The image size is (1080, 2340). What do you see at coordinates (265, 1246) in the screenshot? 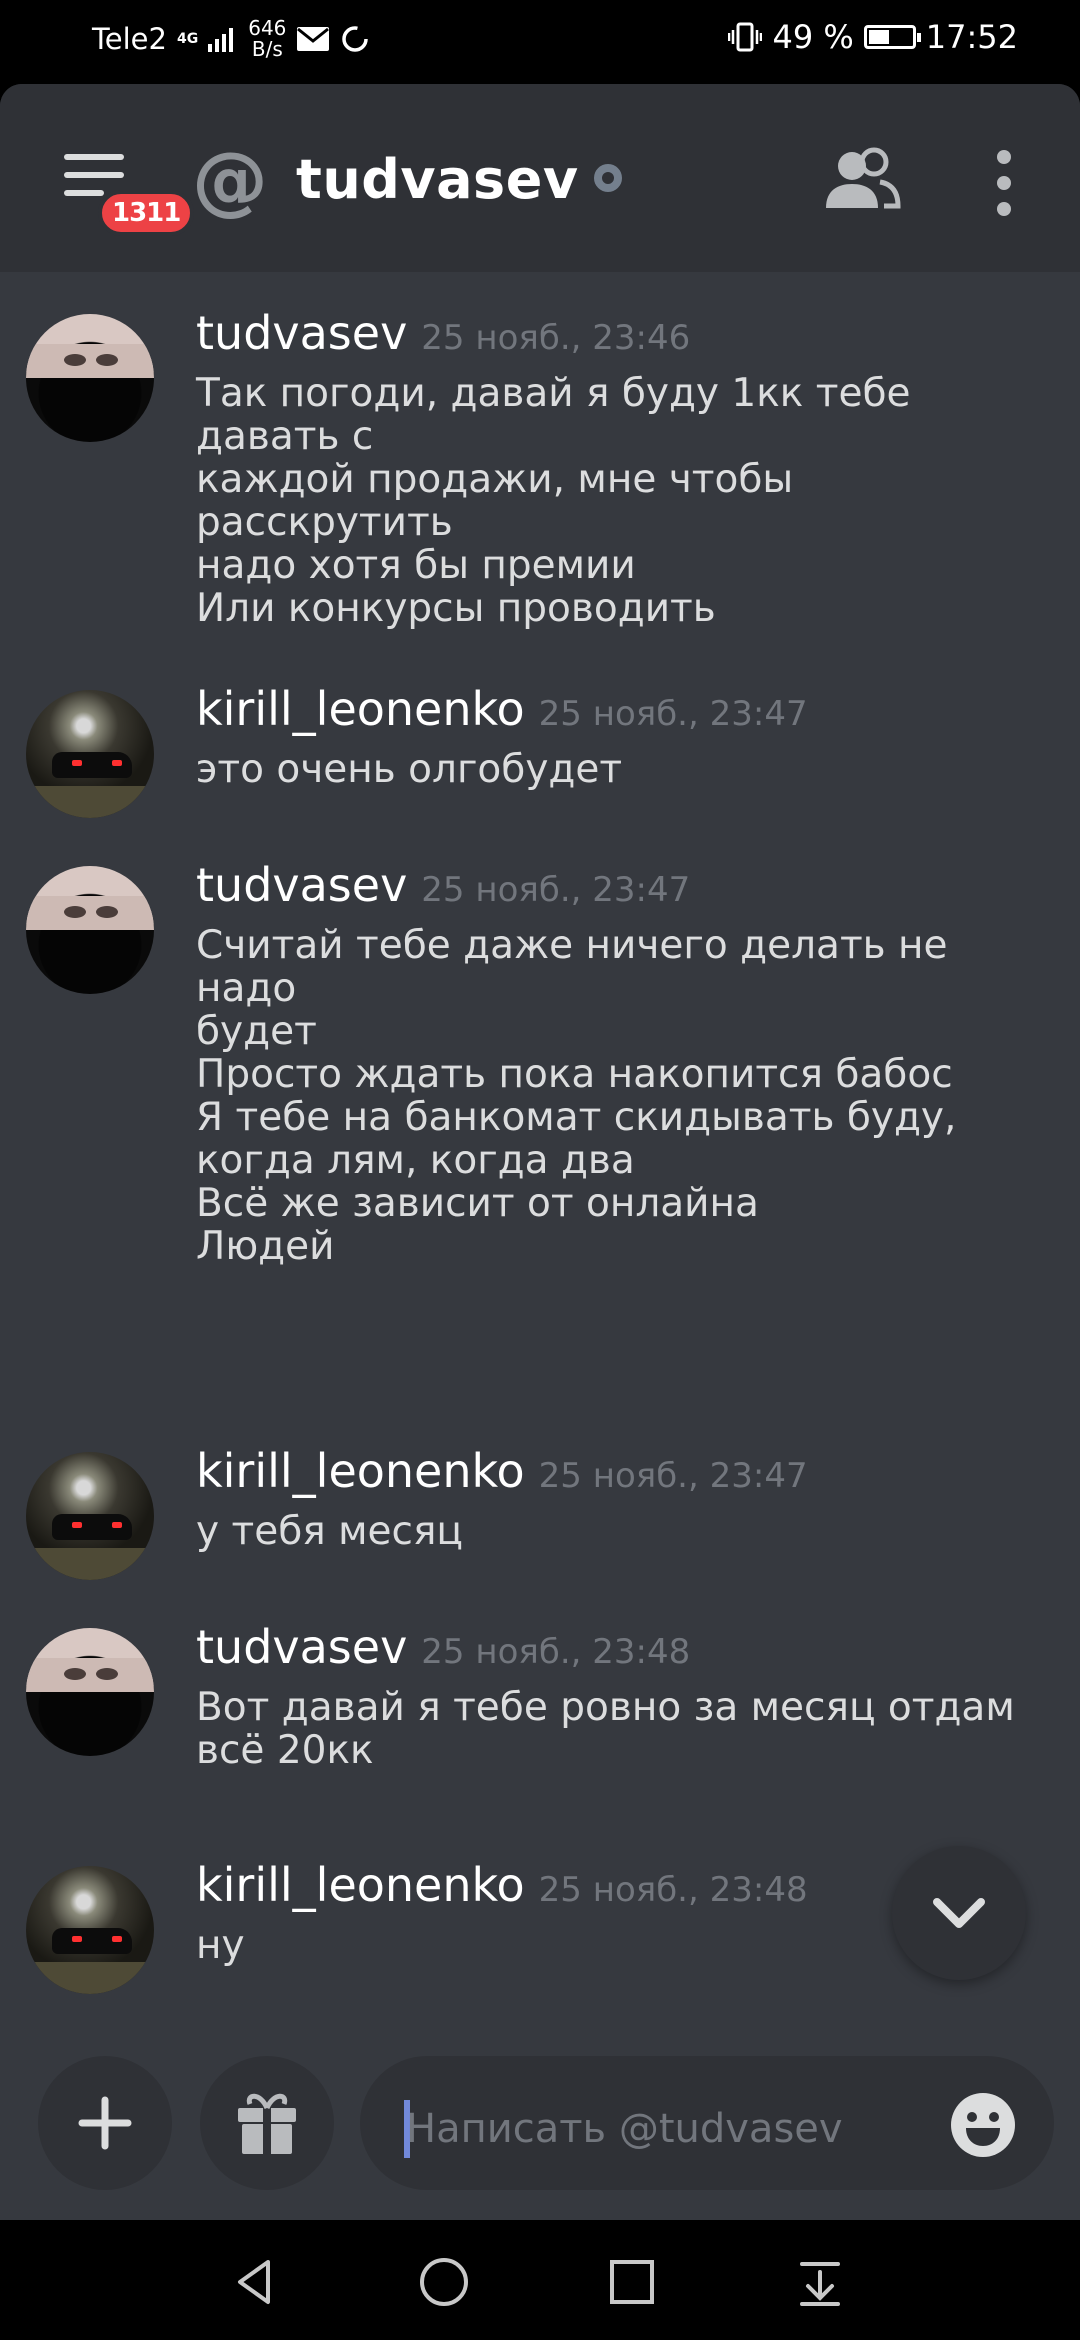
I see `message-line: Людей` at bounding box center [265, 1246].